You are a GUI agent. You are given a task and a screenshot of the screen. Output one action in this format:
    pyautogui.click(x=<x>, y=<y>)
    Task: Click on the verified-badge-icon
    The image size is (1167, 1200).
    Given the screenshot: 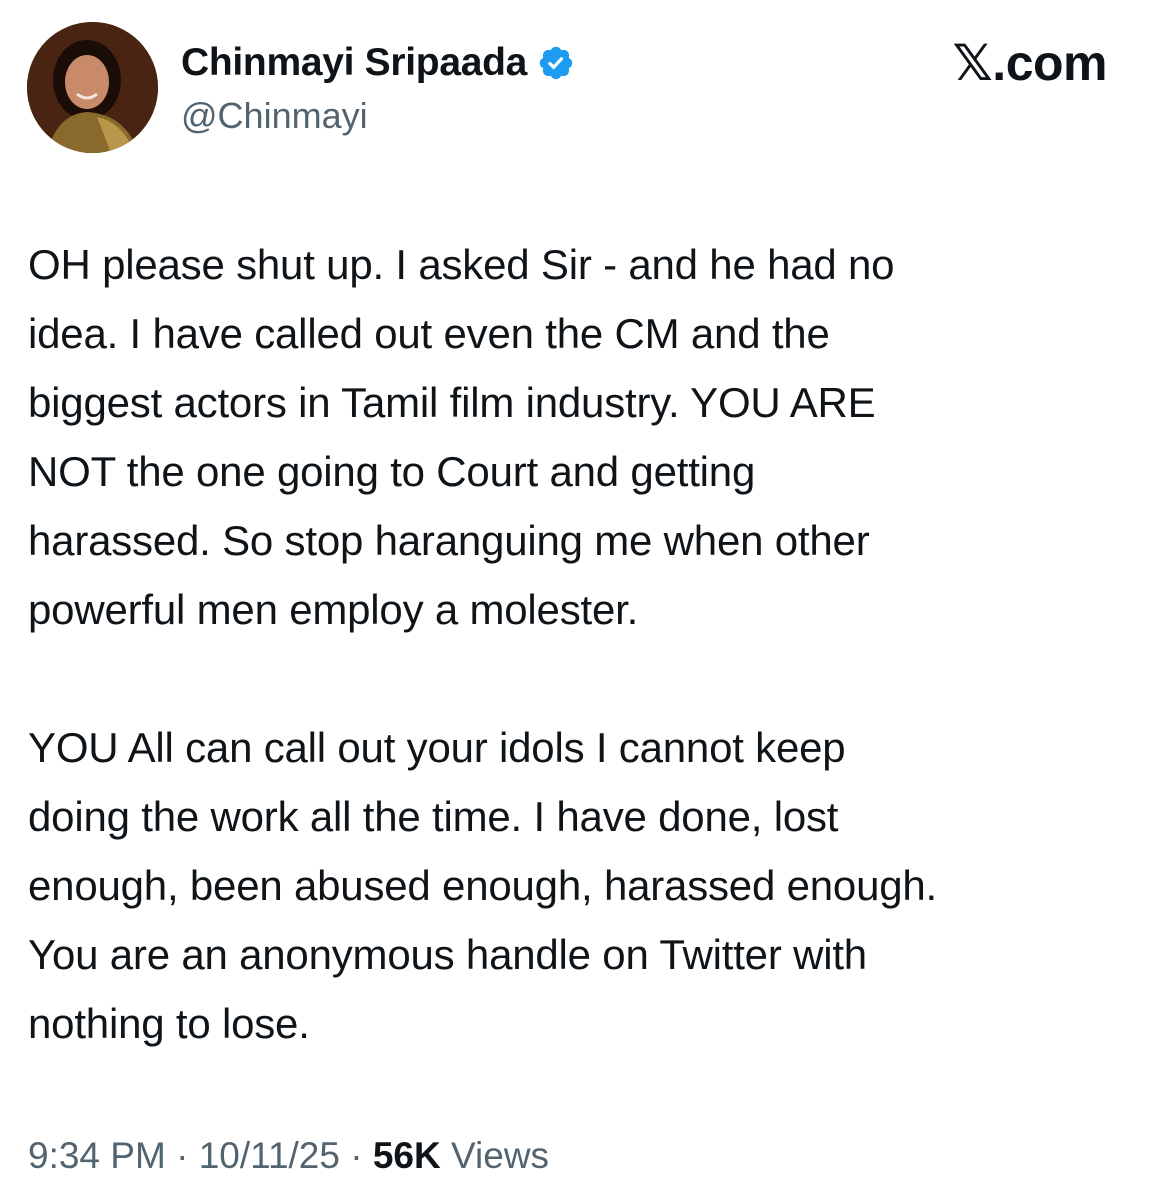 What is the action you would take?
    pyautogui.click(x=556, y=63)
    